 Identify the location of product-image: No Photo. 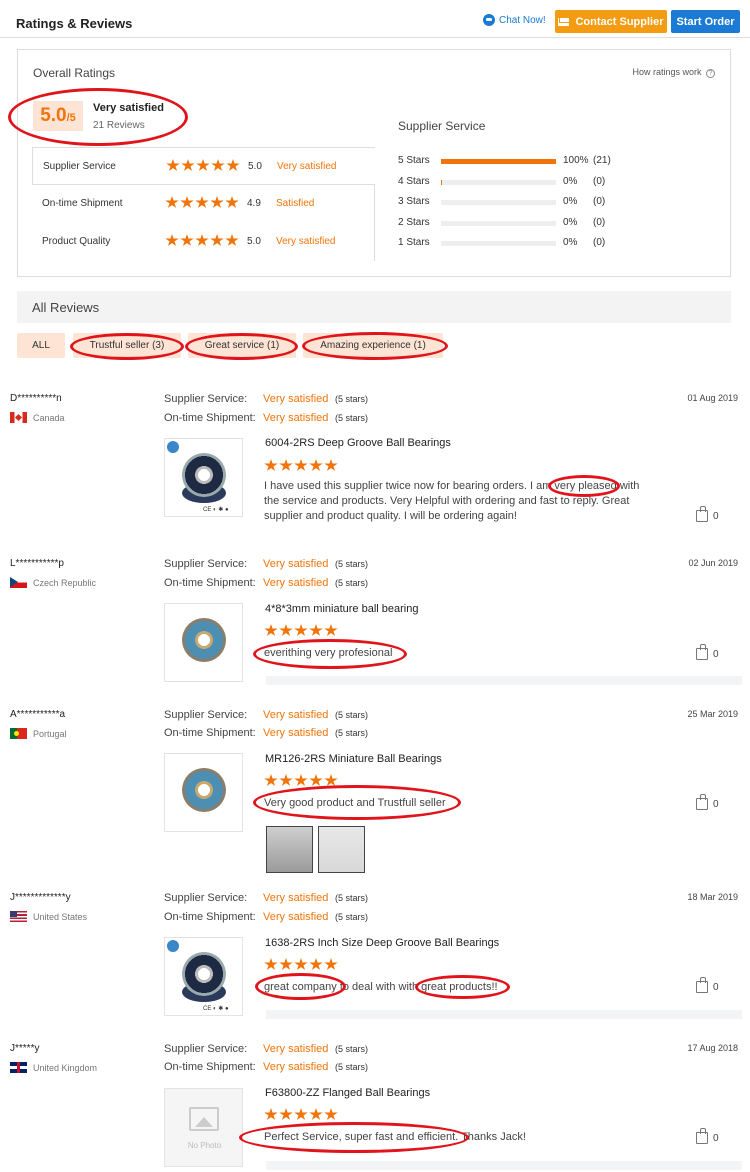
(203, 1127).